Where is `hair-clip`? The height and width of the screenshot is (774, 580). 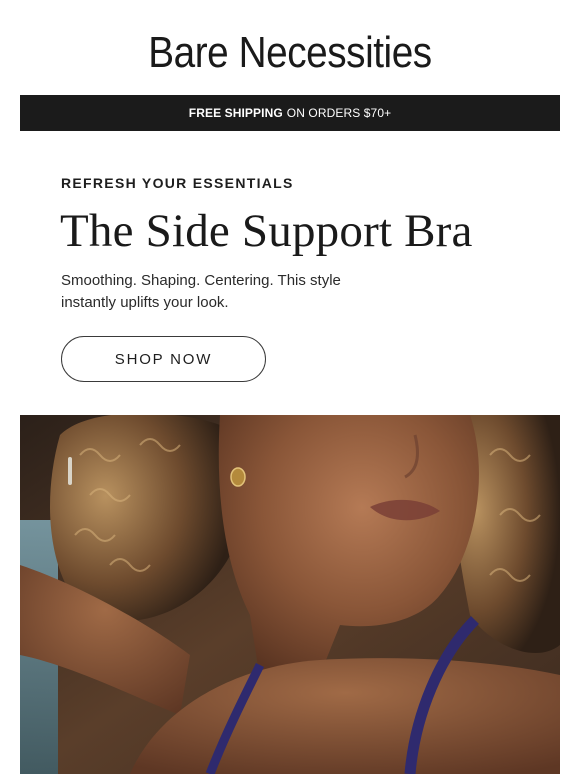 hair-clip is located at coordinates (70, 471).